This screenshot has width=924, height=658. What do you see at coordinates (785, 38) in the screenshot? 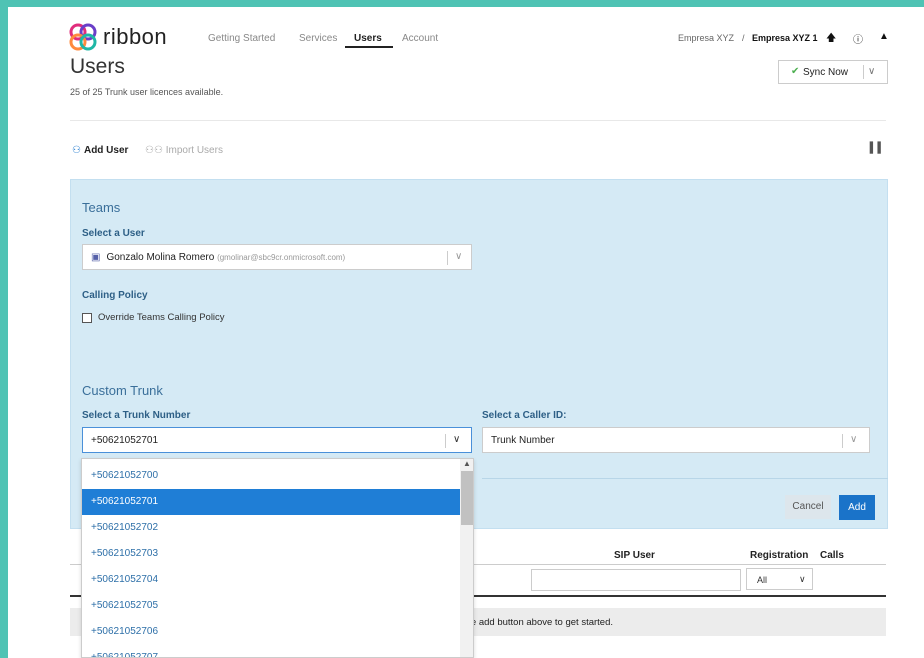
I see `breadcrumb-current: Empresa XYZ 1` at bounding box center [785, 38].